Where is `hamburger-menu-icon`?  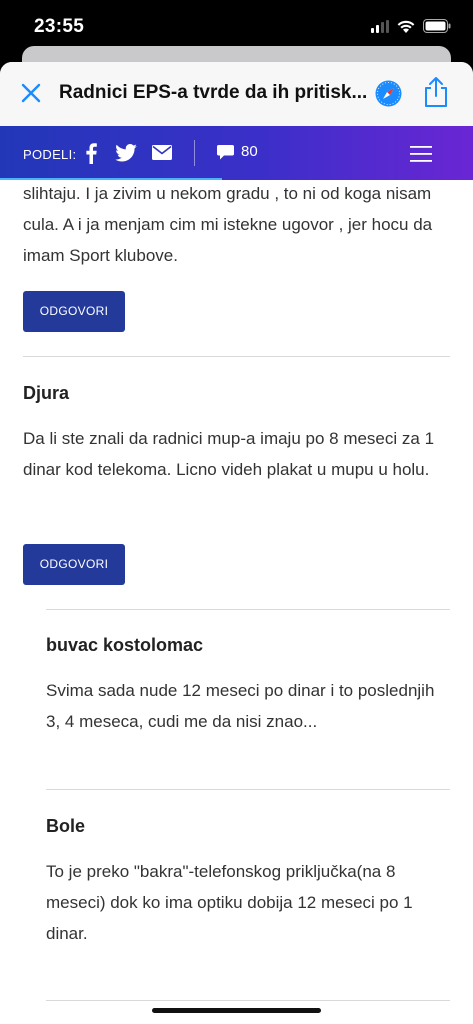
hamburger-menu-icon is located at coordinates (421, 154).